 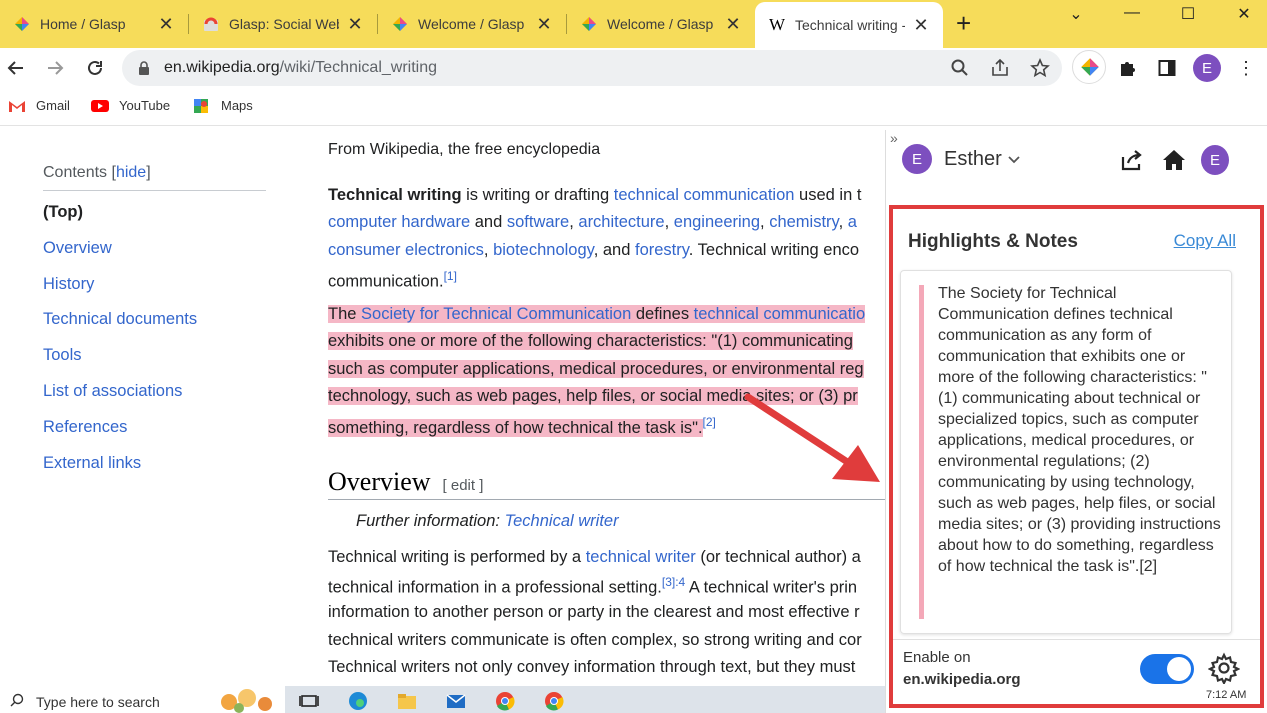 What do you see at coordinates (39, 105) in the screenshot?
I see `bookmark-gmail: Gmail` at bounding box center [39, 105].